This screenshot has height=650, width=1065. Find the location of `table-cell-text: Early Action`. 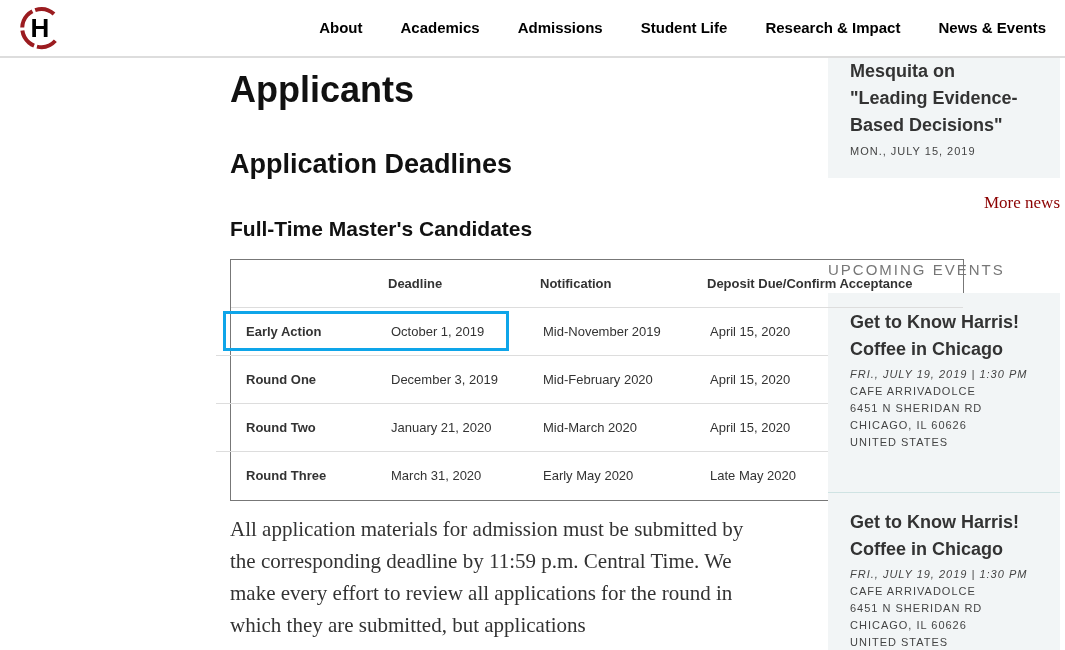

table-cell-text: Early Action is located at coordinates (284, 331).